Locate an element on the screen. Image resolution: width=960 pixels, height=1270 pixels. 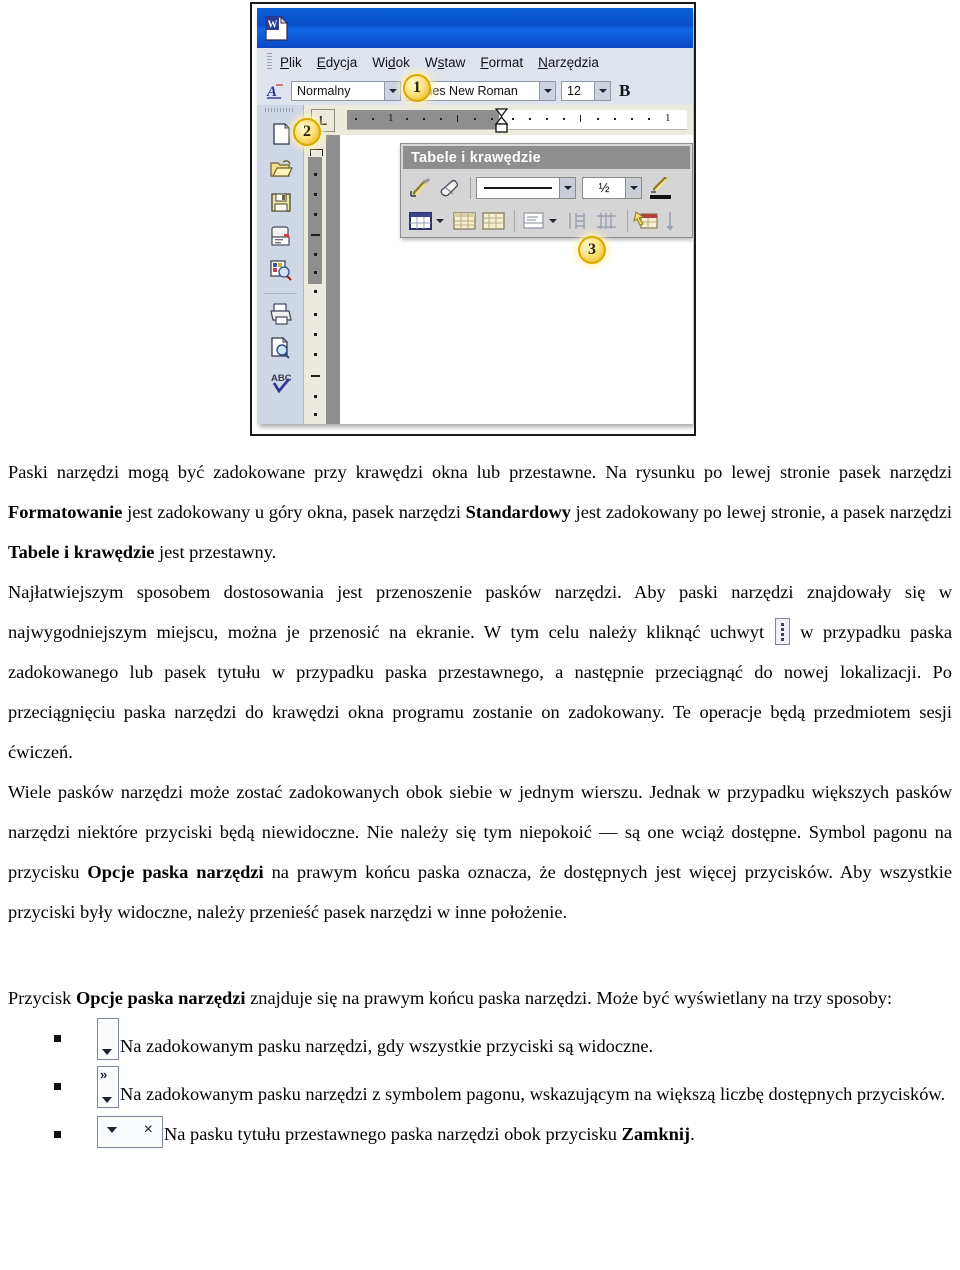
font-size-combo-value: 12 is located at coordinates (574, 90).